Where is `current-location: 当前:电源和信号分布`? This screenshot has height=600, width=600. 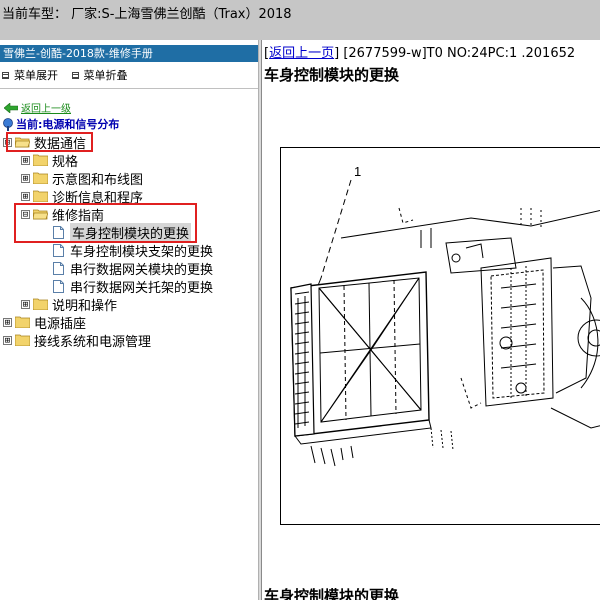
current-location: 当前:电源和信号分布 is located at coordinates (60, 124).